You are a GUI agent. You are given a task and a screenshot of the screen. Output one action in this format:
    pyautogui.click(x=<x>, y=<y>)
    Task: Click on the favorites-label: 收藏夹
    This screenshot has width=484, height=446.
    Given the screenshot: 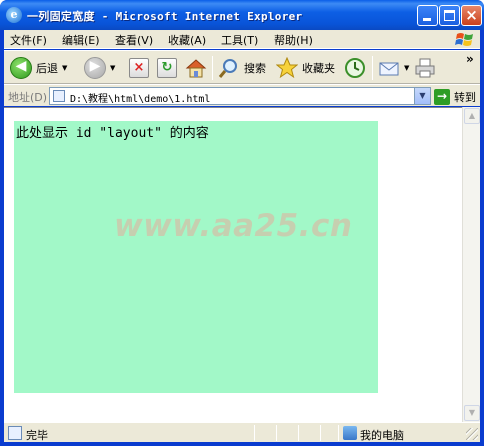 What is the action you would take?
    pyautogui.click(x=318, y=68)
    